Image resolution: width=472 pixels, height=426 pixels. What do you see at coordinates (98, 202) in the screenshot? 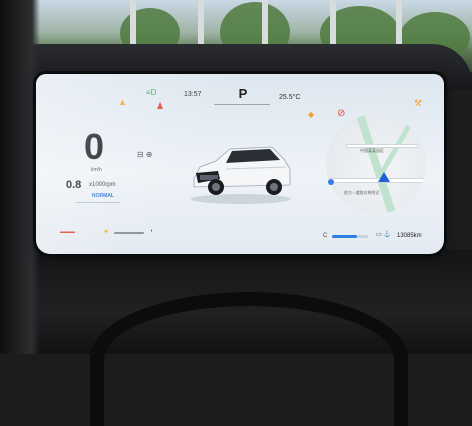
I see `mode-divider` at bounding box center [98, 202].